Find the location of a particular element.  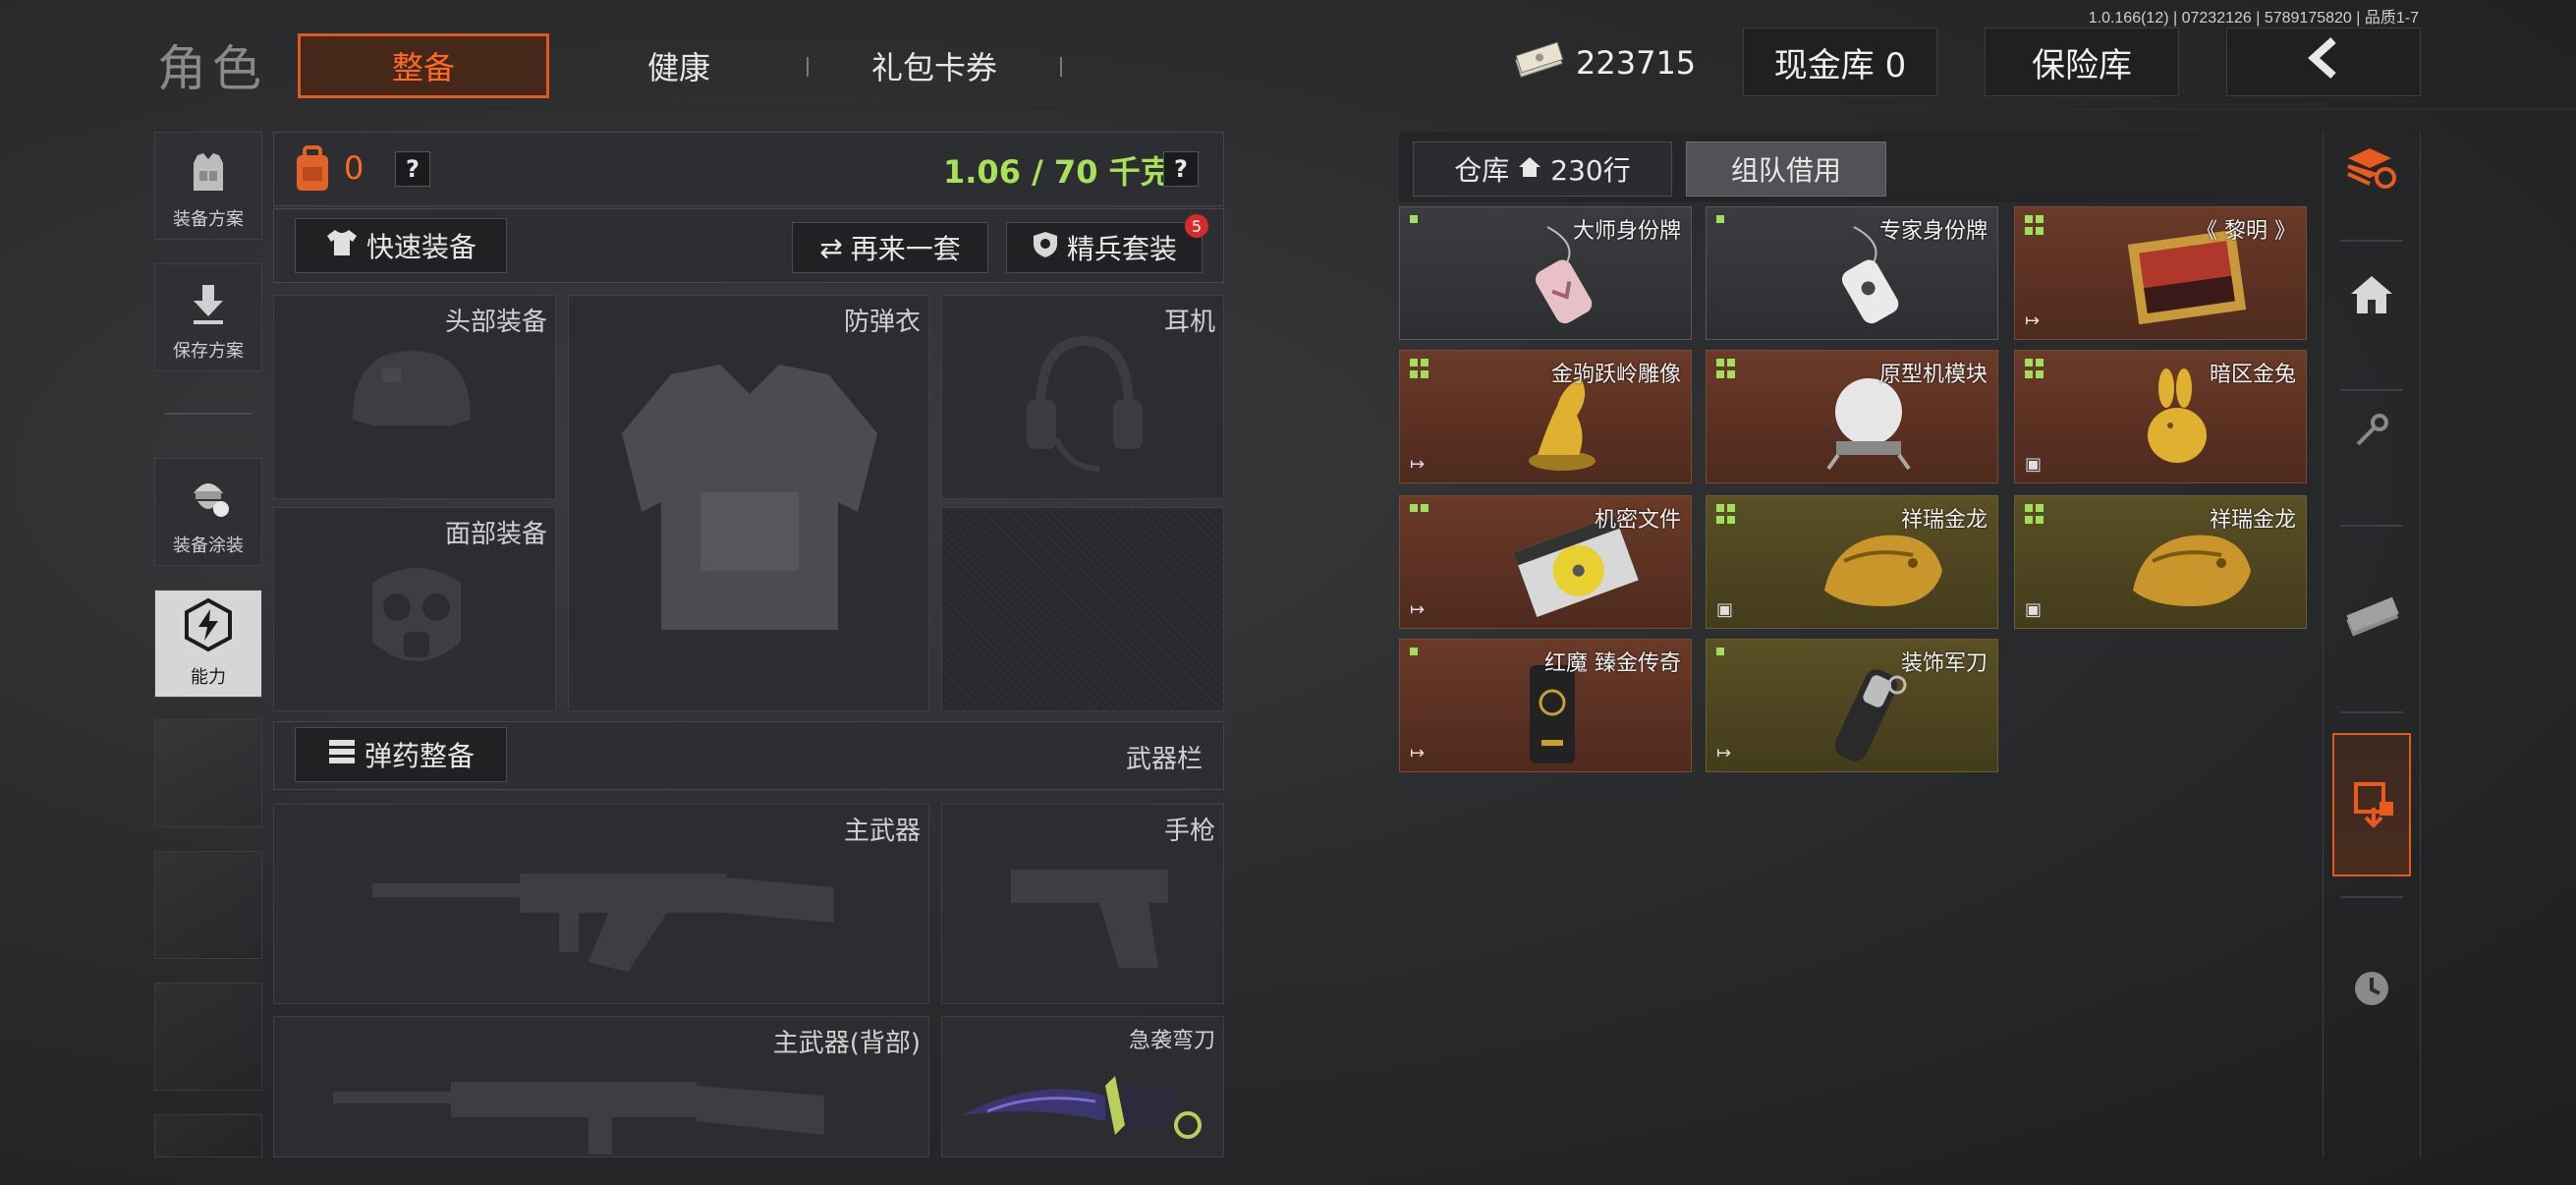

download-icon is located at coordinates (208, 309).